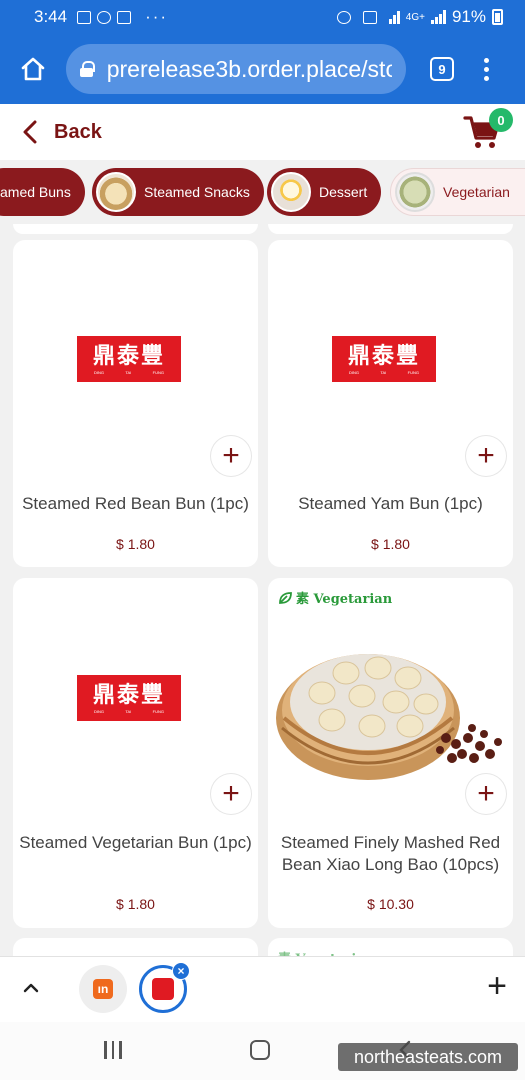 The width and height of the screenshot is (525, 1080). What do you see at coordinates (262, 989) in the screenshot?
I see `browser-tab-strip: ın × +` at bounding box center [262, 989].